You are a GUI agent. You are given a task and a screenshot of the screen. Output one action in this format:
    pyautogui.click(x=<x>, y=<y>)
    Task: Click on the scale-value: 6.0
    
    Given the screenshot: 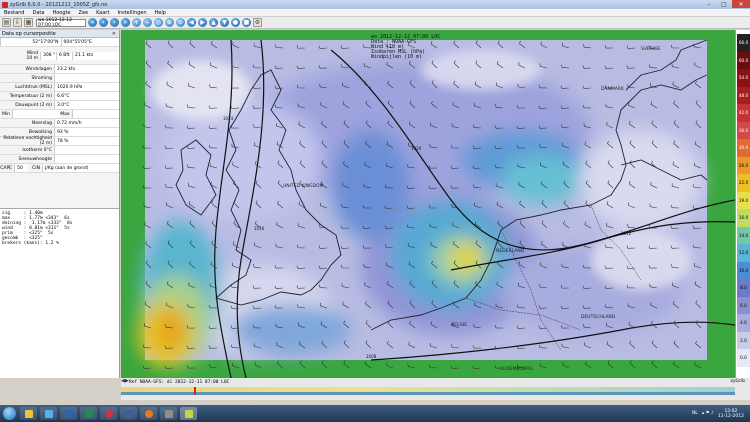 What is the action you would take?
    pyautogui.click(x=743, y=305)
    